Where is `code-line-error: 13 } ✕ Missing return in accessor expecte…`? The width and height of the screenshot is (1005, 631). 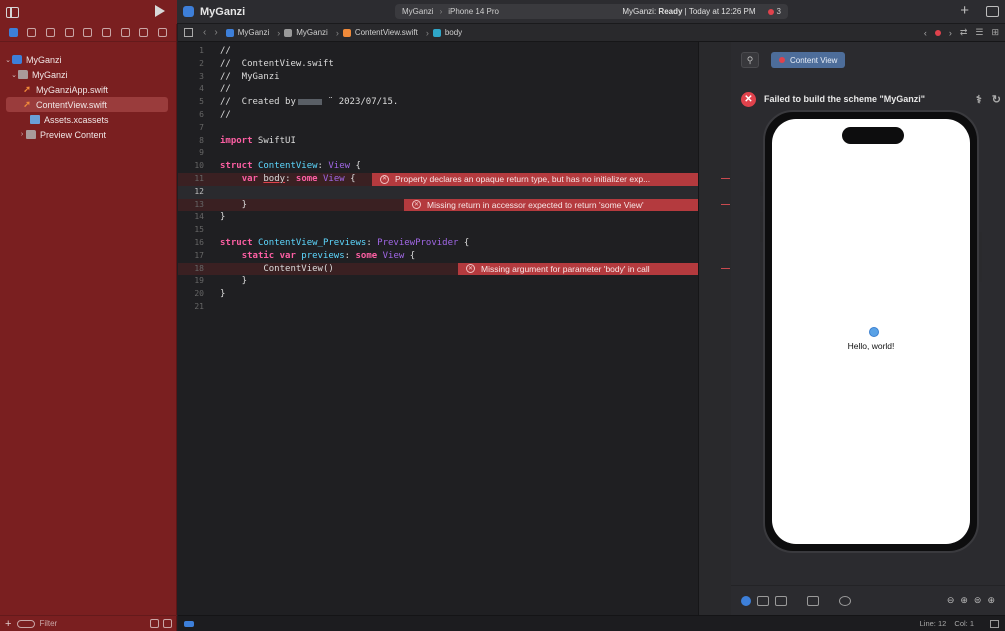
code-line-error: 13 } ✕ Missing return in accessor expecte… is located at coordinates (438, 205).